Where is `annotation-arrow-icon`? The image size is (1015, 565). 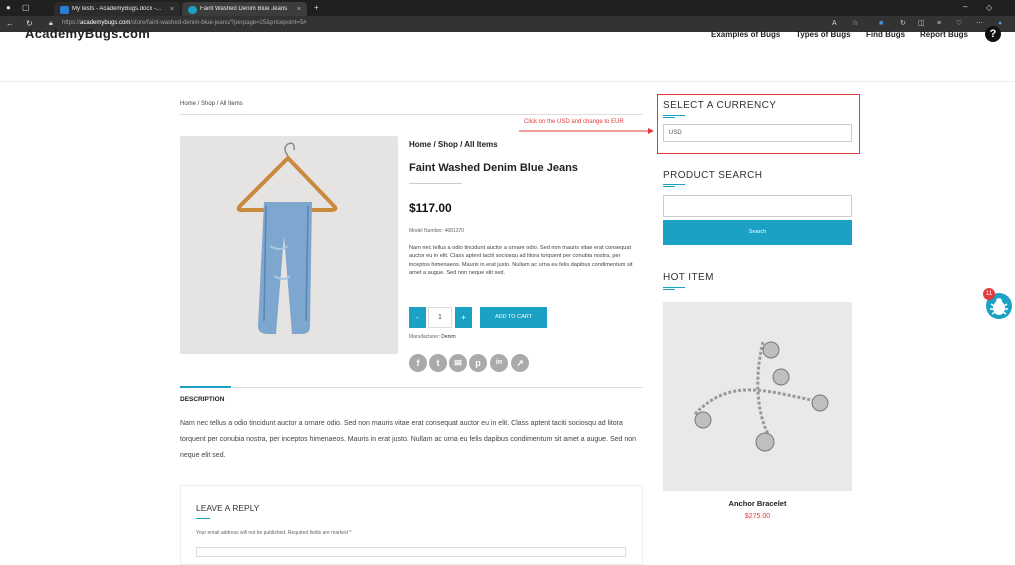
annotation-arrow-icon is located at coordinates (586, 131).